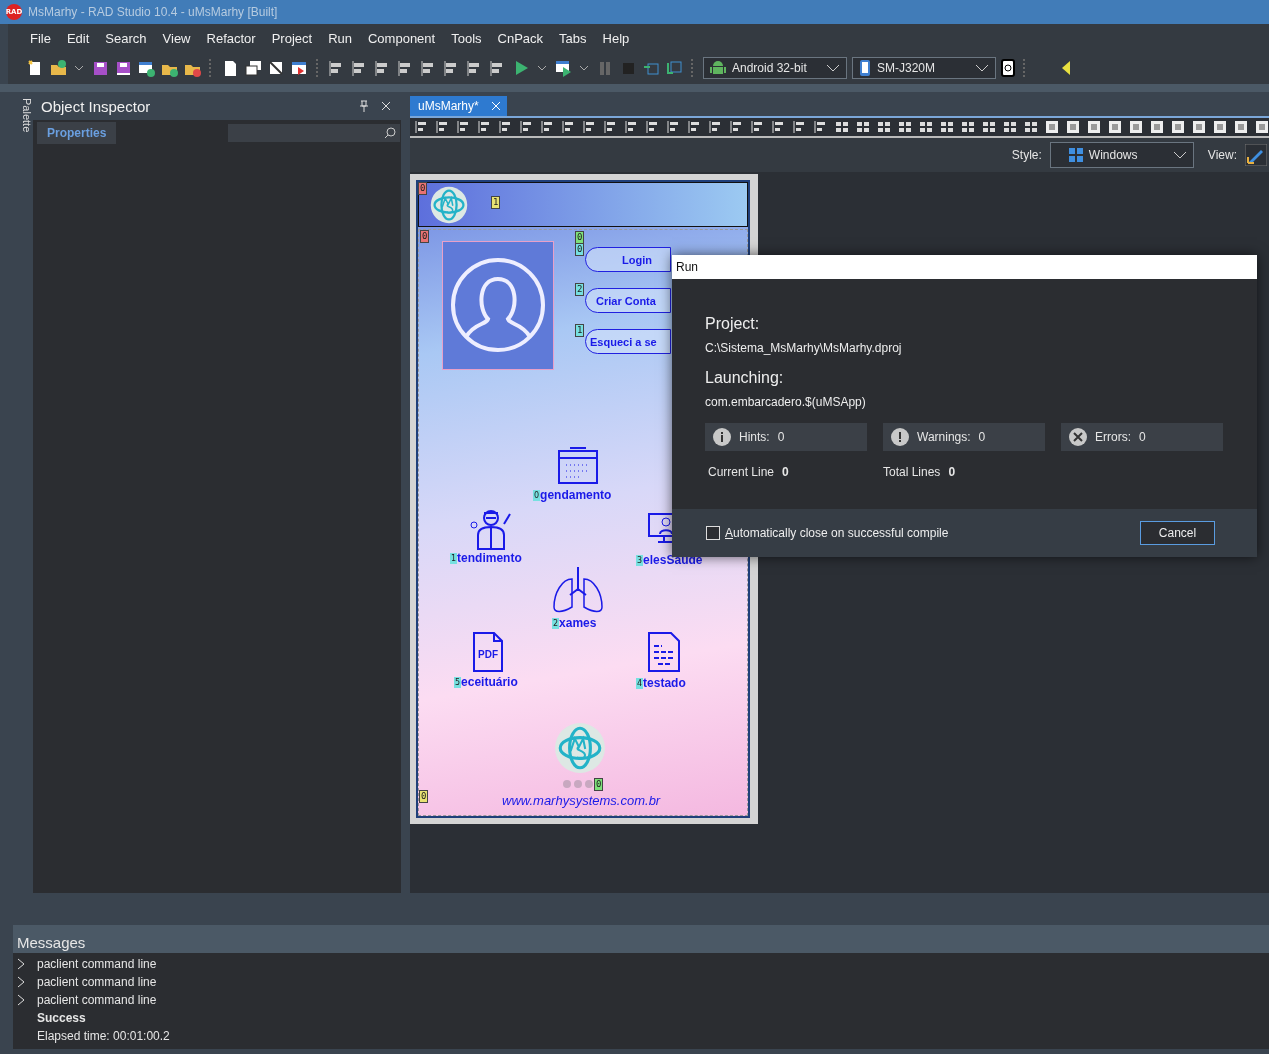  Describe the element at coordinates (713, 533) in the screenshot. I see `checkbox` at that location.